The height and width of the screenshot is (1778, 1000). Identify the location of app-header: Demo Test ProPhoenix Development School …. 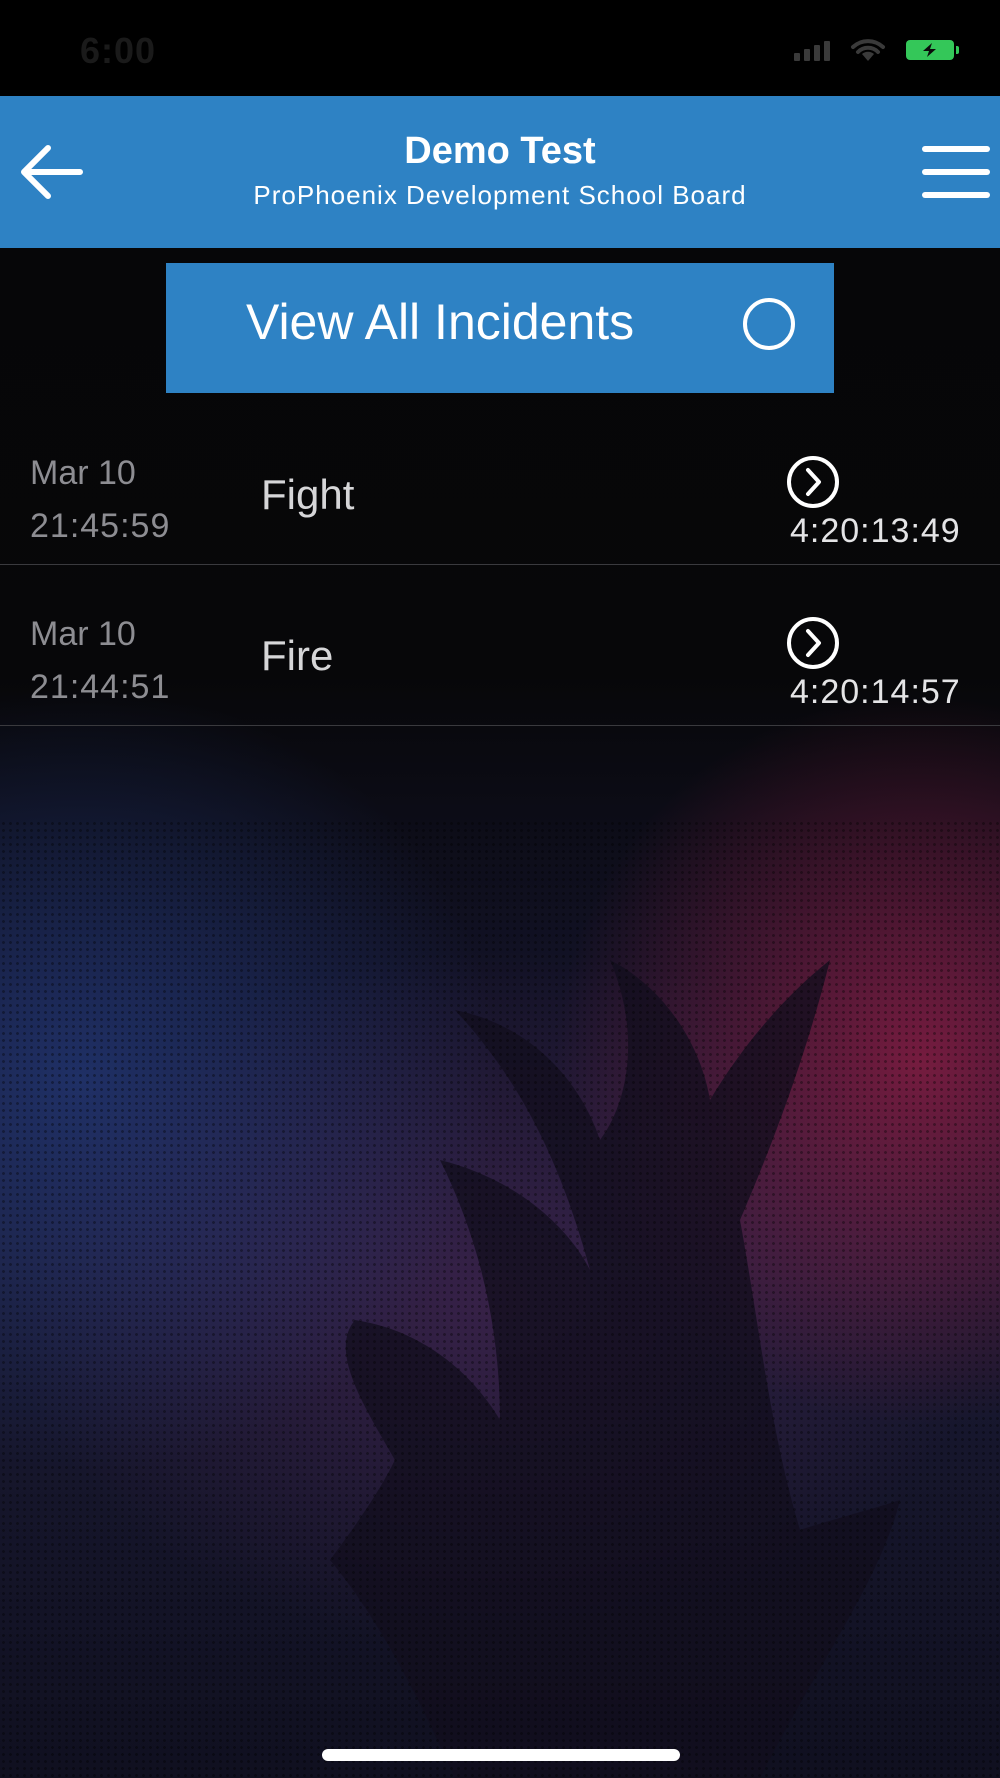
(500, 172).